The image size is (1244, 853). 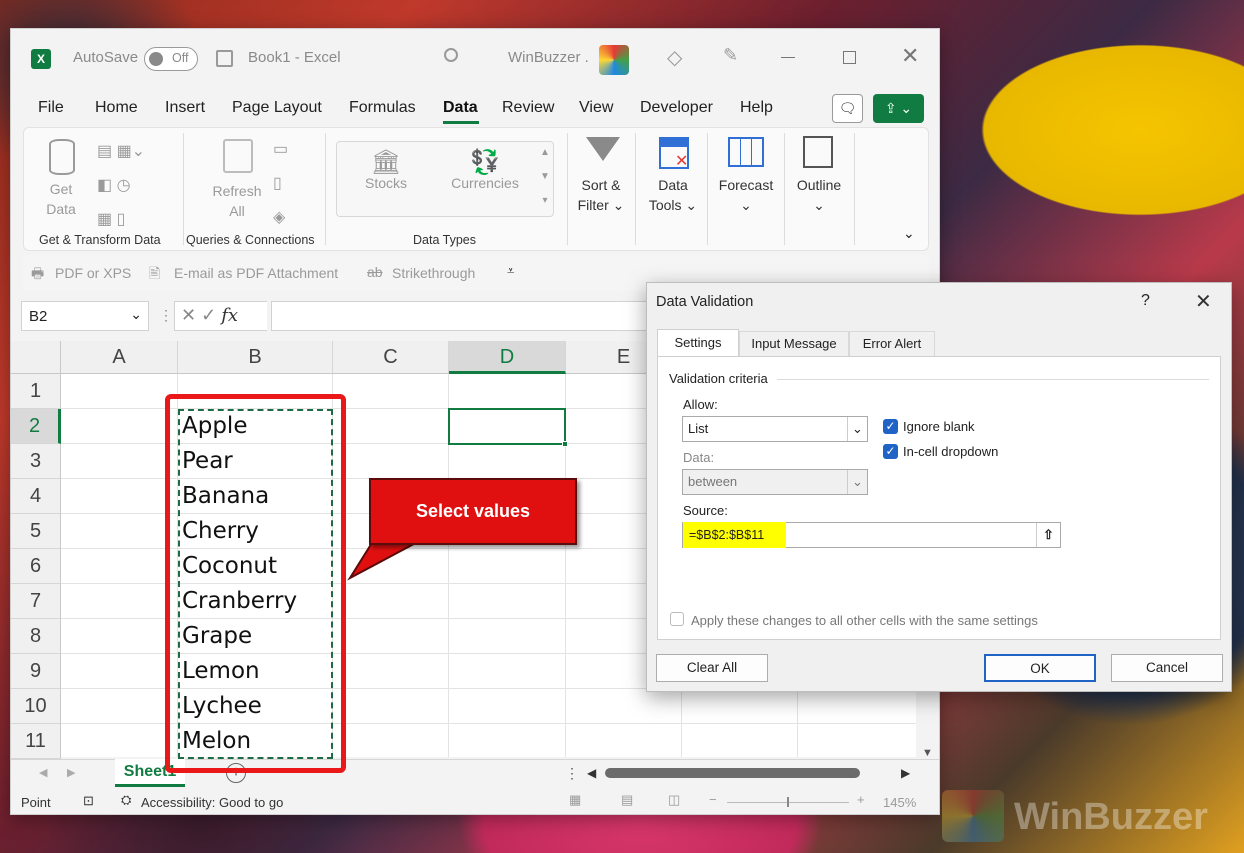 I want to click on data-tools-icon: ✕, so click(x=674, y=153).